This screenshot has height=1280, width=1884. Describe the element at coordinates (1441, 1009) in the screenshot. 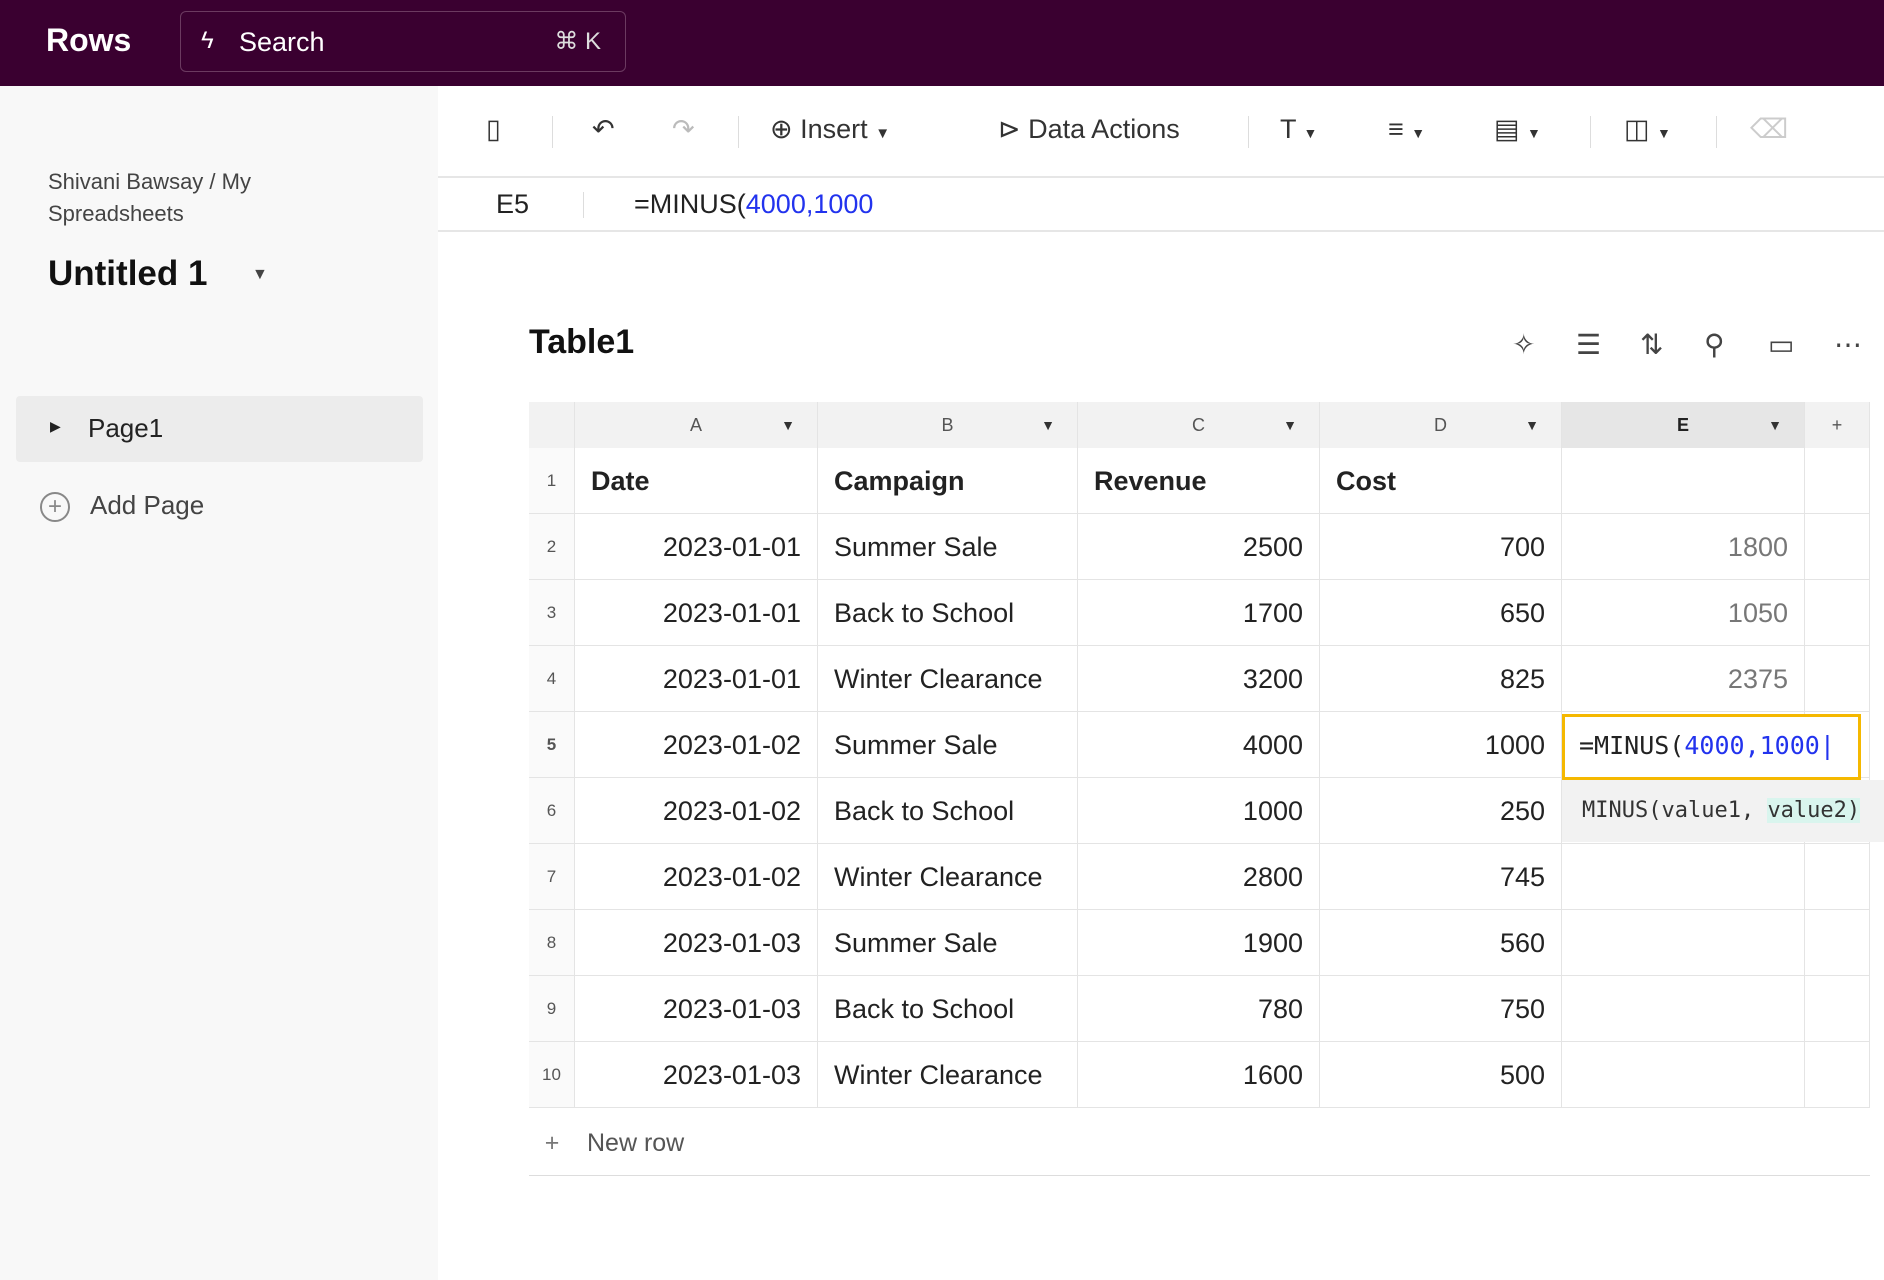

I see `table-cell: 750` at that location.